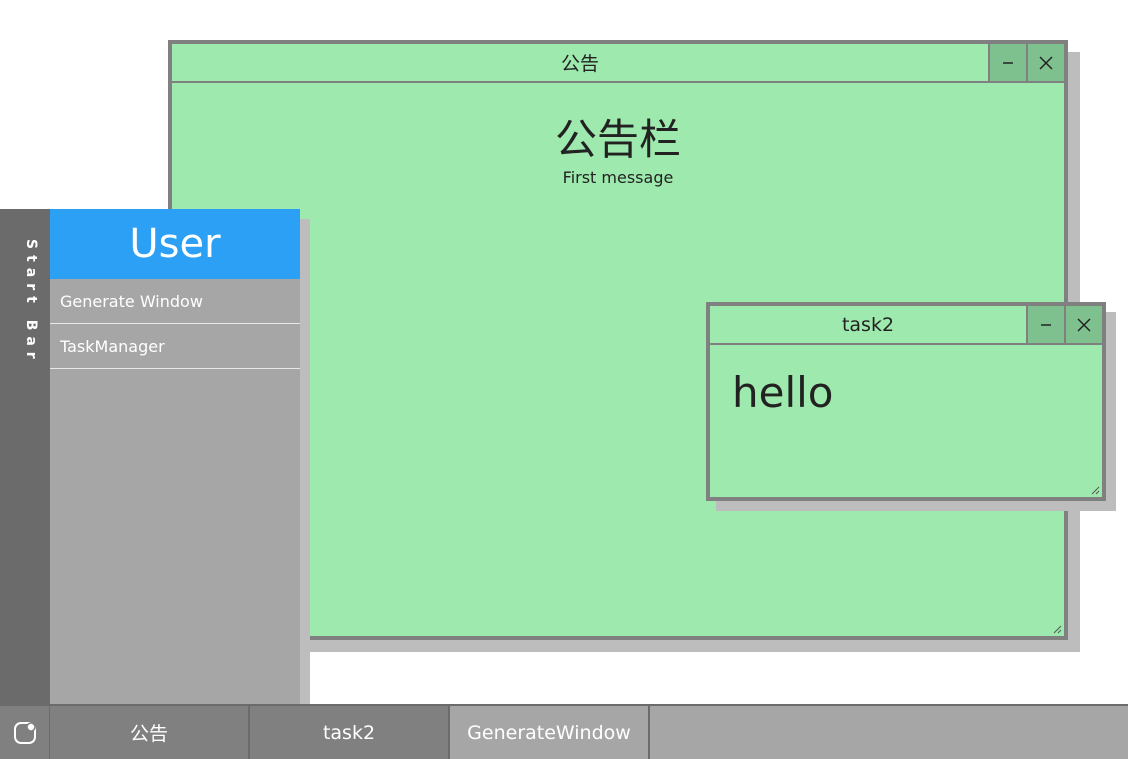  Describe the element at coordinates (25, 456) in the screenshot. I see `start-bar: Start Bar` at that location.